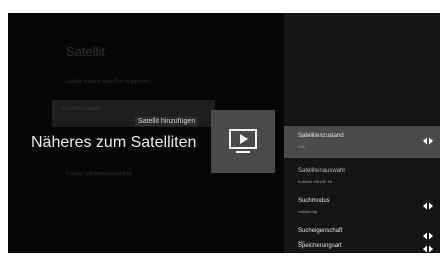 The image size is (445, 268). What do you see at coordinates (315, 181) in the screenshot?
I see `setting-value: Eutelsat HB13E 16` at bounding box center [315, 181].